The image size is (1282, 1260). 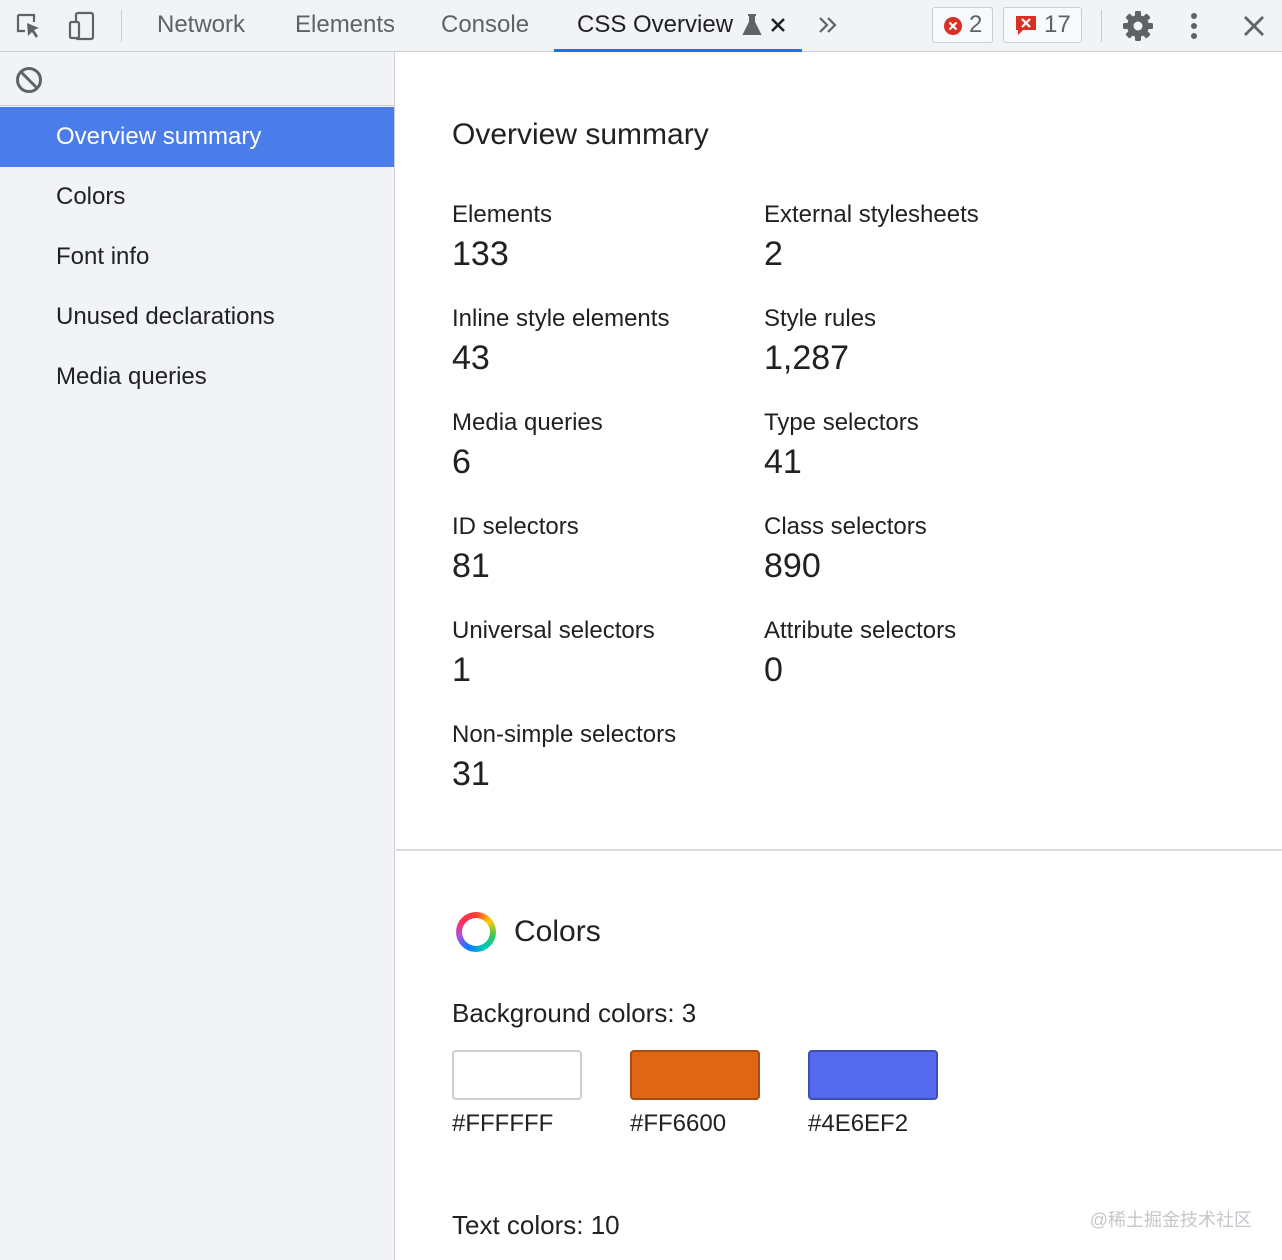 I want to click on stat-label: Non-simple selectors, so click(x=564, y=734).